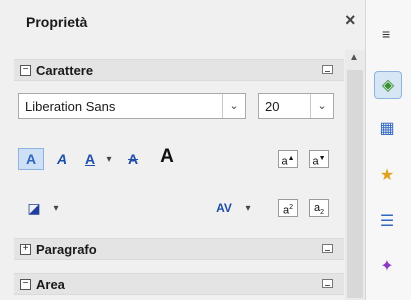 The image size is (411, 300). Describe the element at coordinates (70, 106) in the screenshot. I see `font-name-value: Liberation Sans` at that location.